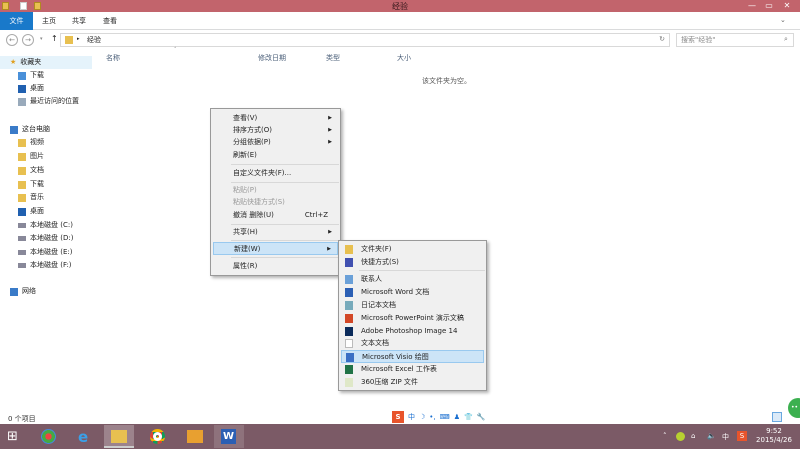  What do you see at coordinates (113, 58) in the screenshot?
I see `column-name: 名称` at bounding box center [113, 58].